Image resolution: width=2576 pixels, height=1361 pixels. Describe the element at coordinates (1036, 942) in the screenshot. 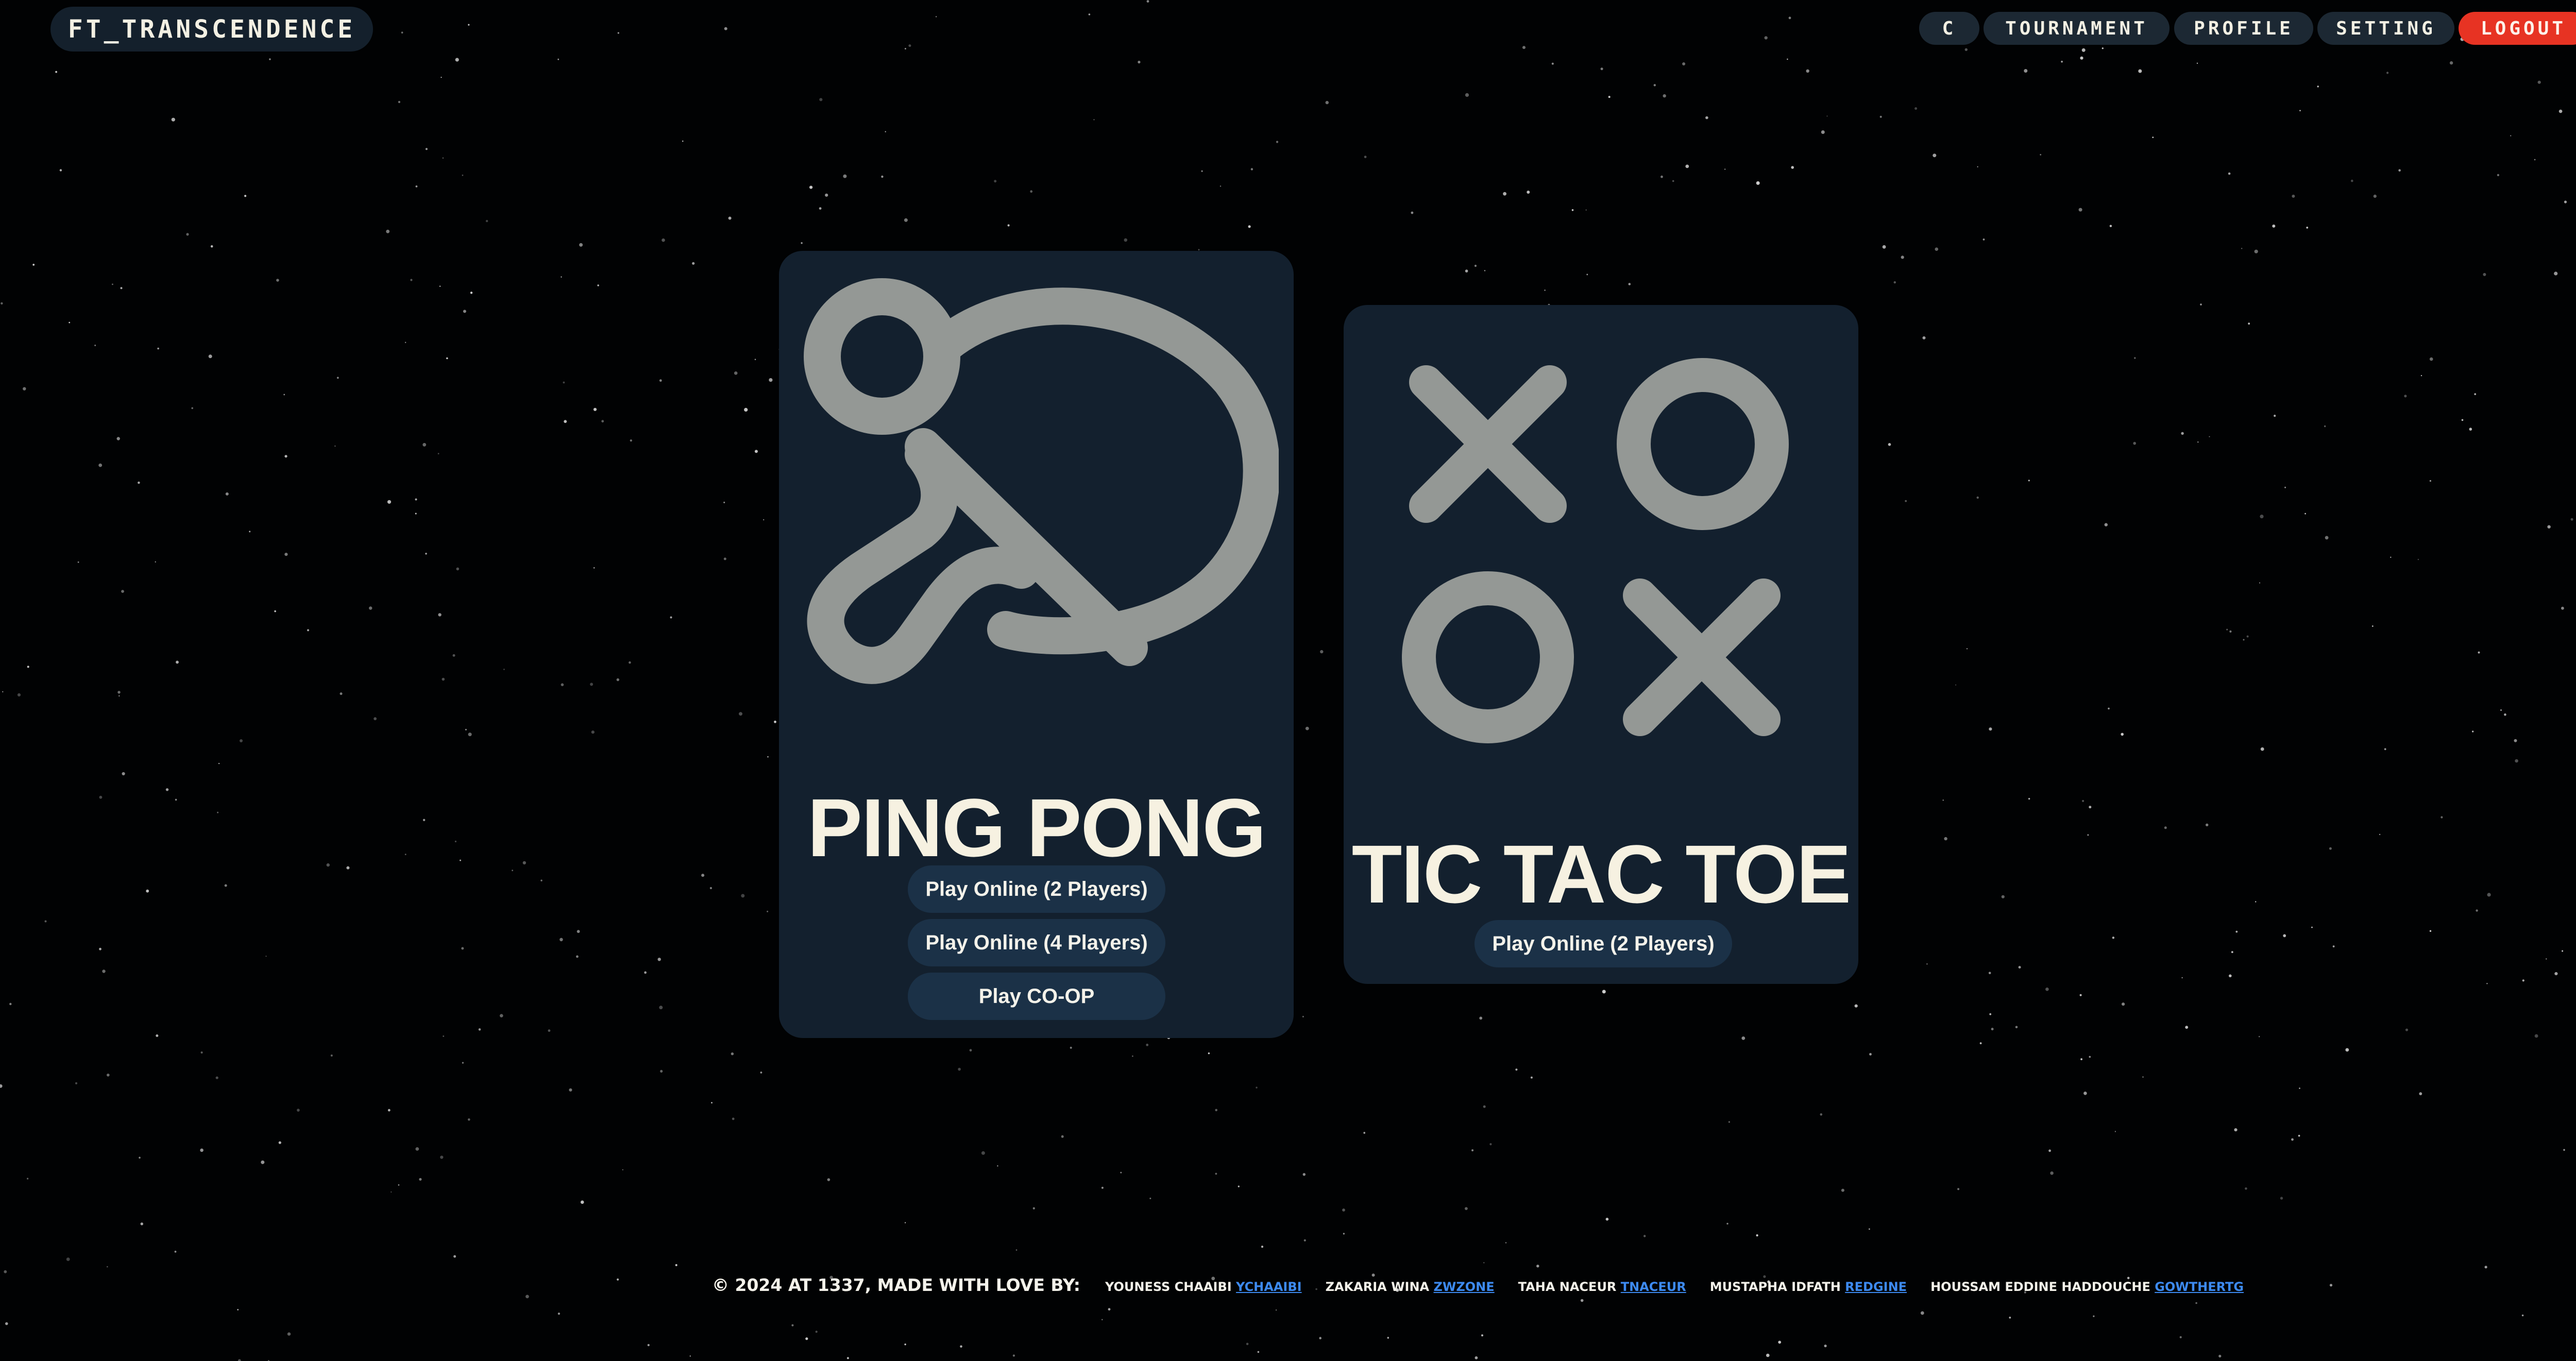

I see `play-online-4-players-button: Play Online (4 Players)` at that location.